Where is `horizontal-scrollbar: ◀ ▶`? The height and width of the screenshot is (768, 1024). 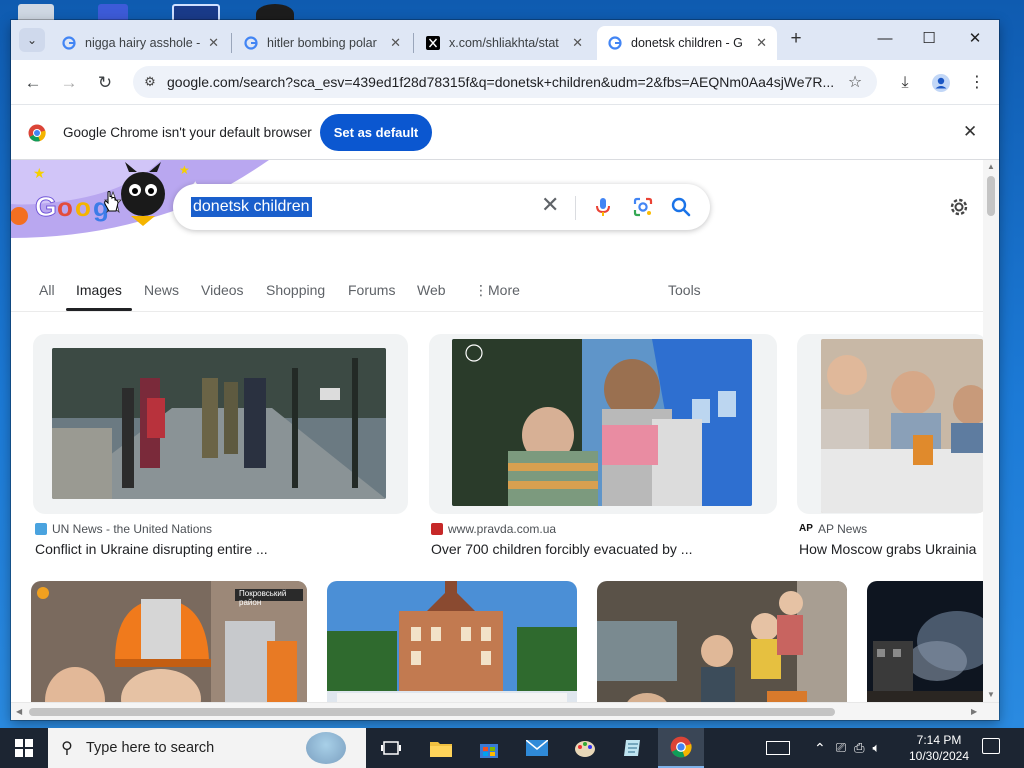 horizontal-scrollbar: ◀ ▶ is located at coordinates (505, 711).